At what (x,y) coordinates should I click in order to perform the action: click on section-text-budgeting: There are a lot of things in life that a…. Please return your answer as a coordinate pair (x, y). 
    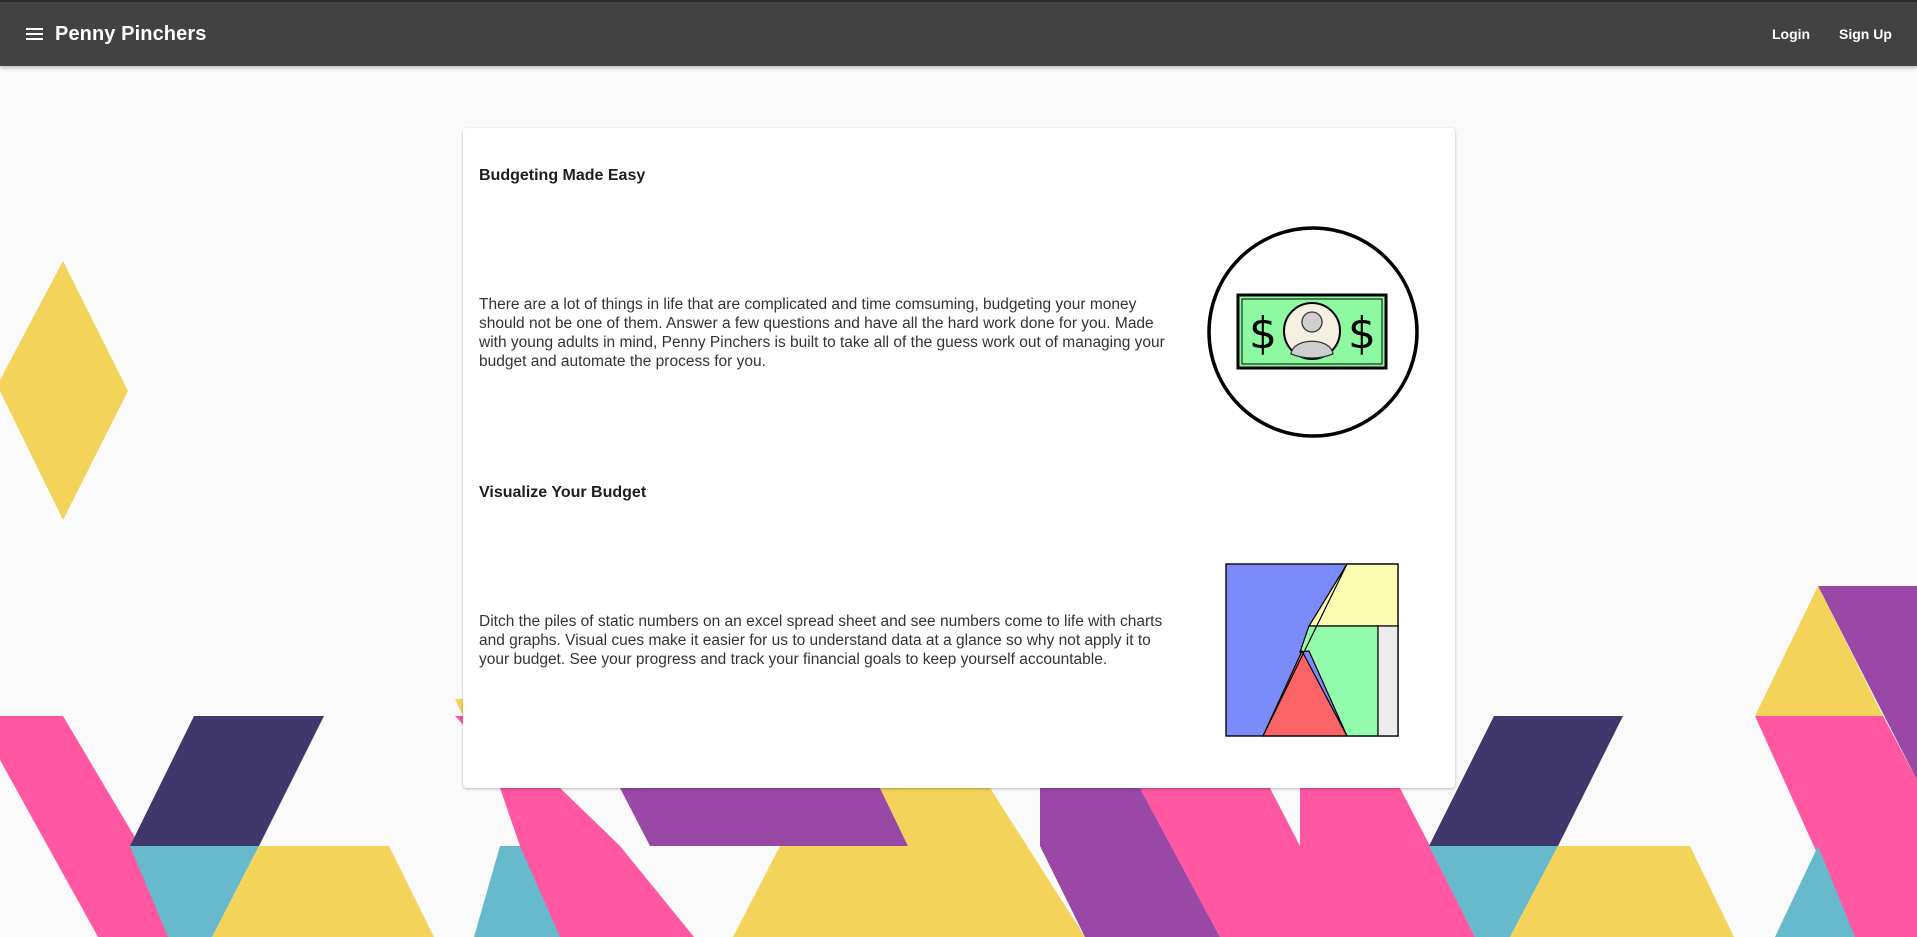
    Looking at the image, I should click on (822, 333).